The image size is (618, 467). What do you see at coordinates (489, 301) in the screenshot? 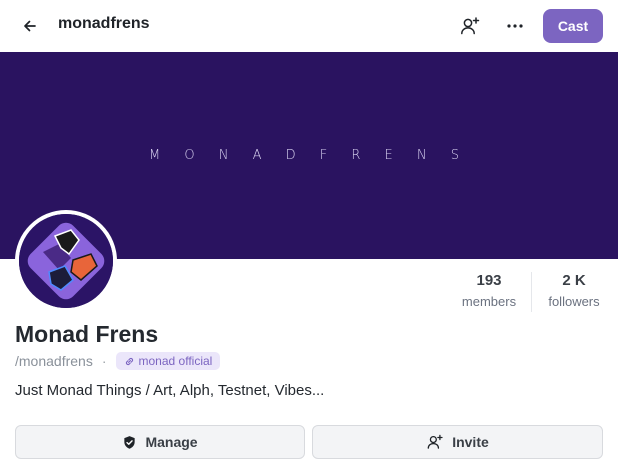
I see `members-label: members` at bounding box center [489, 301].